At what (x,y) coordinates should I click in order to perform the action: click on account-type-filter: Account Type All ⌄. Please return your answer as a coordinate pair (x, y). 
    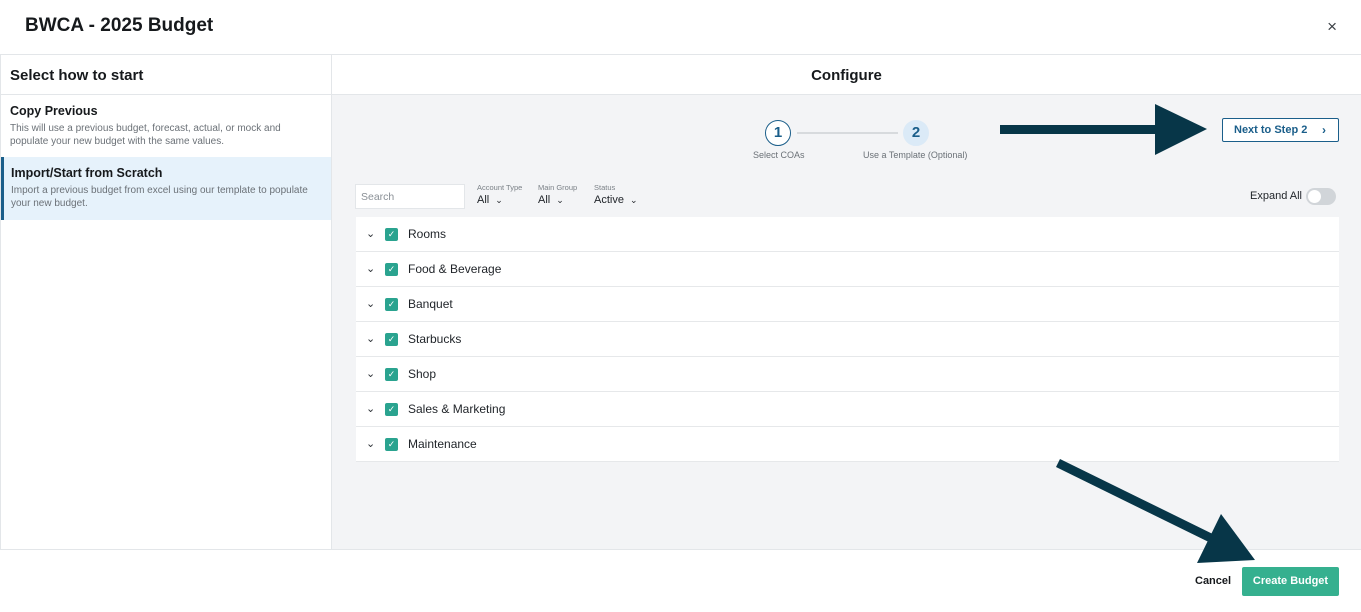
    Looking at the image, I should click on (499, 194).